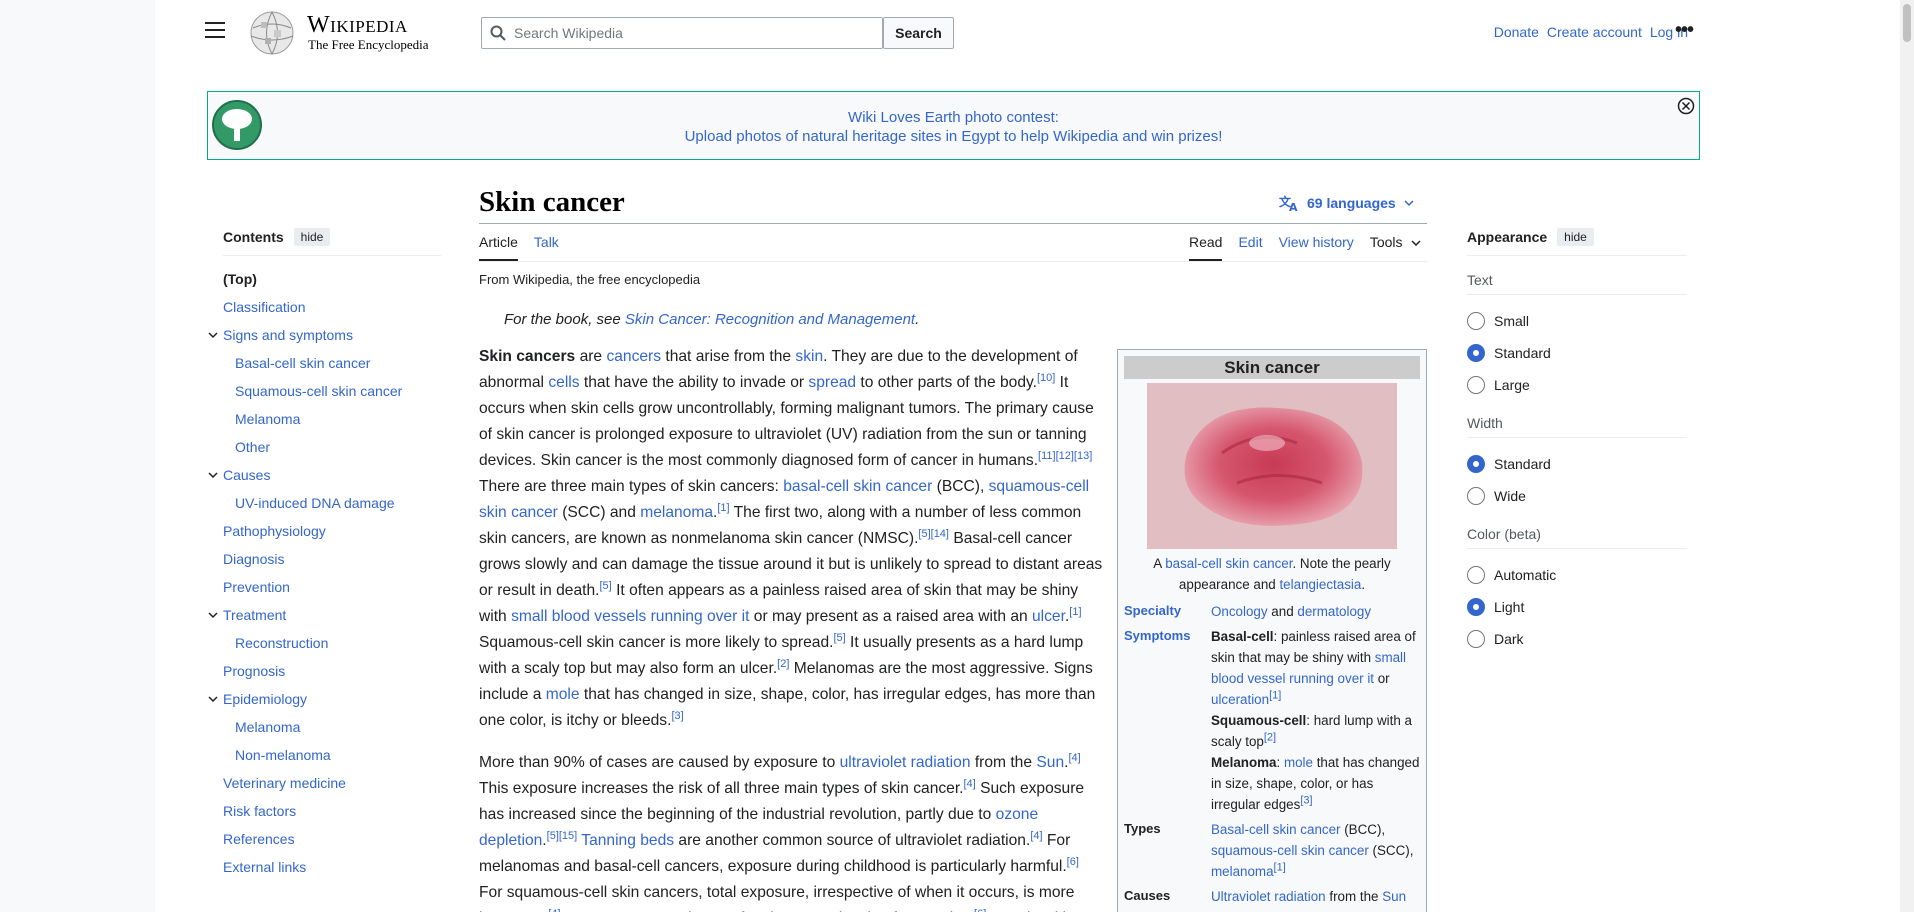  Describe the element at coordinates (1268, 896) in the screenshot. I see `link-ultraviolet: Ultraviolet radiation` at that location.